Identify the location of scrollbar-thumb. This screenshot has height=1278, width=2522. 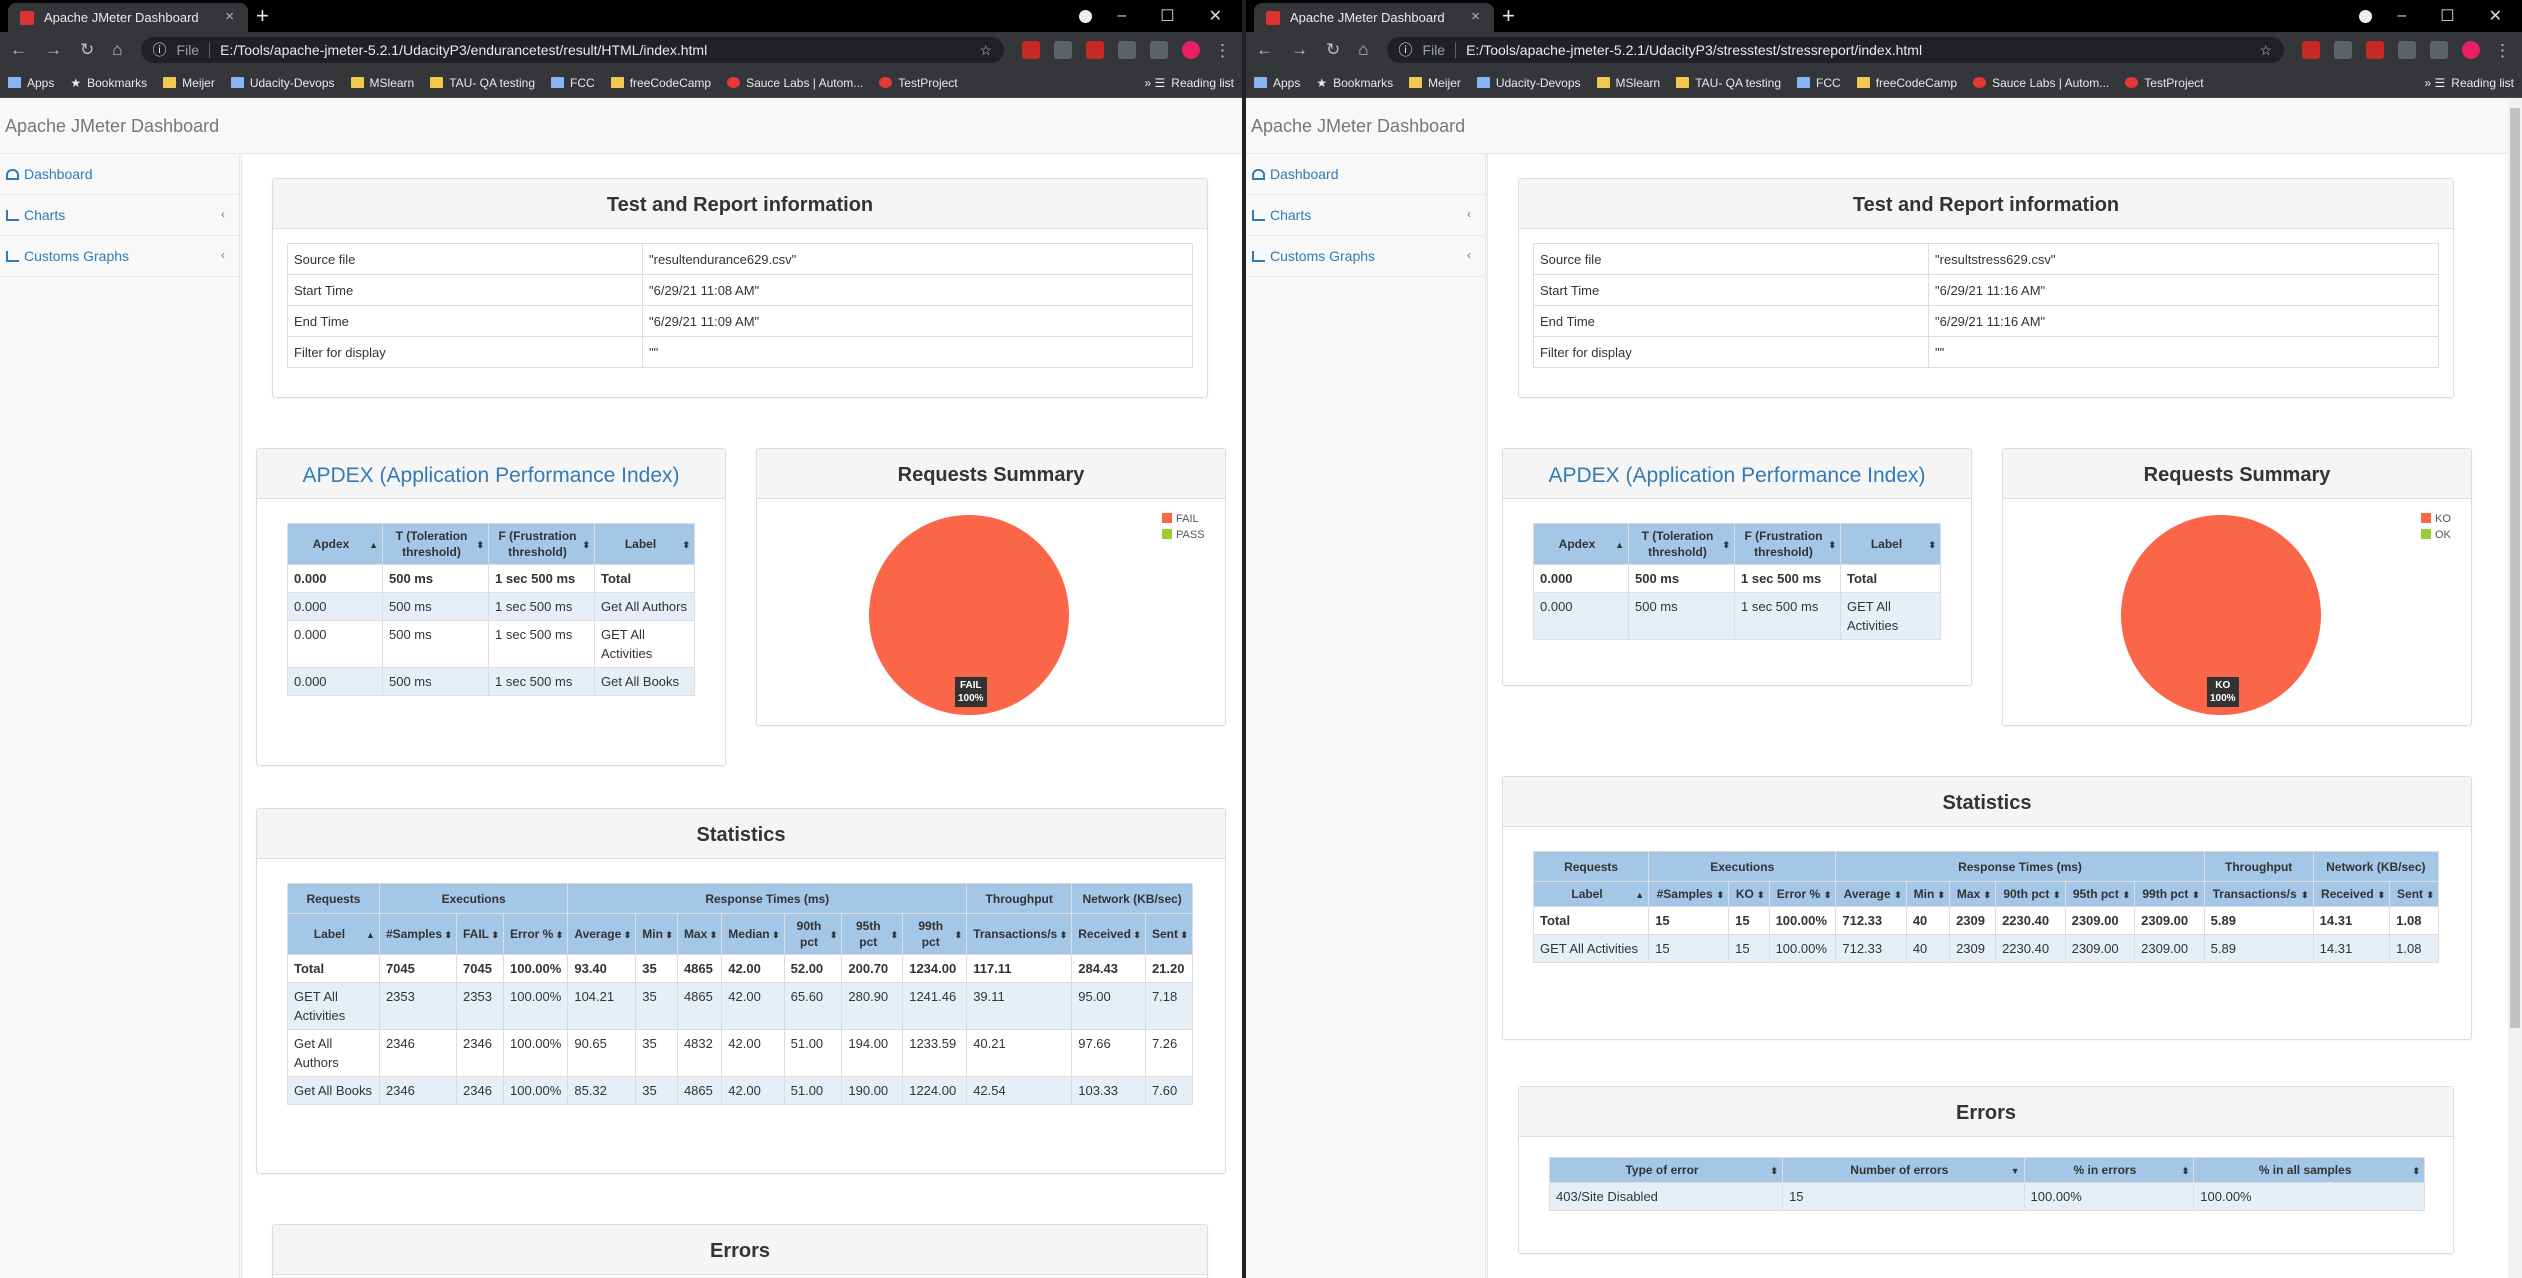
(2515, 568).